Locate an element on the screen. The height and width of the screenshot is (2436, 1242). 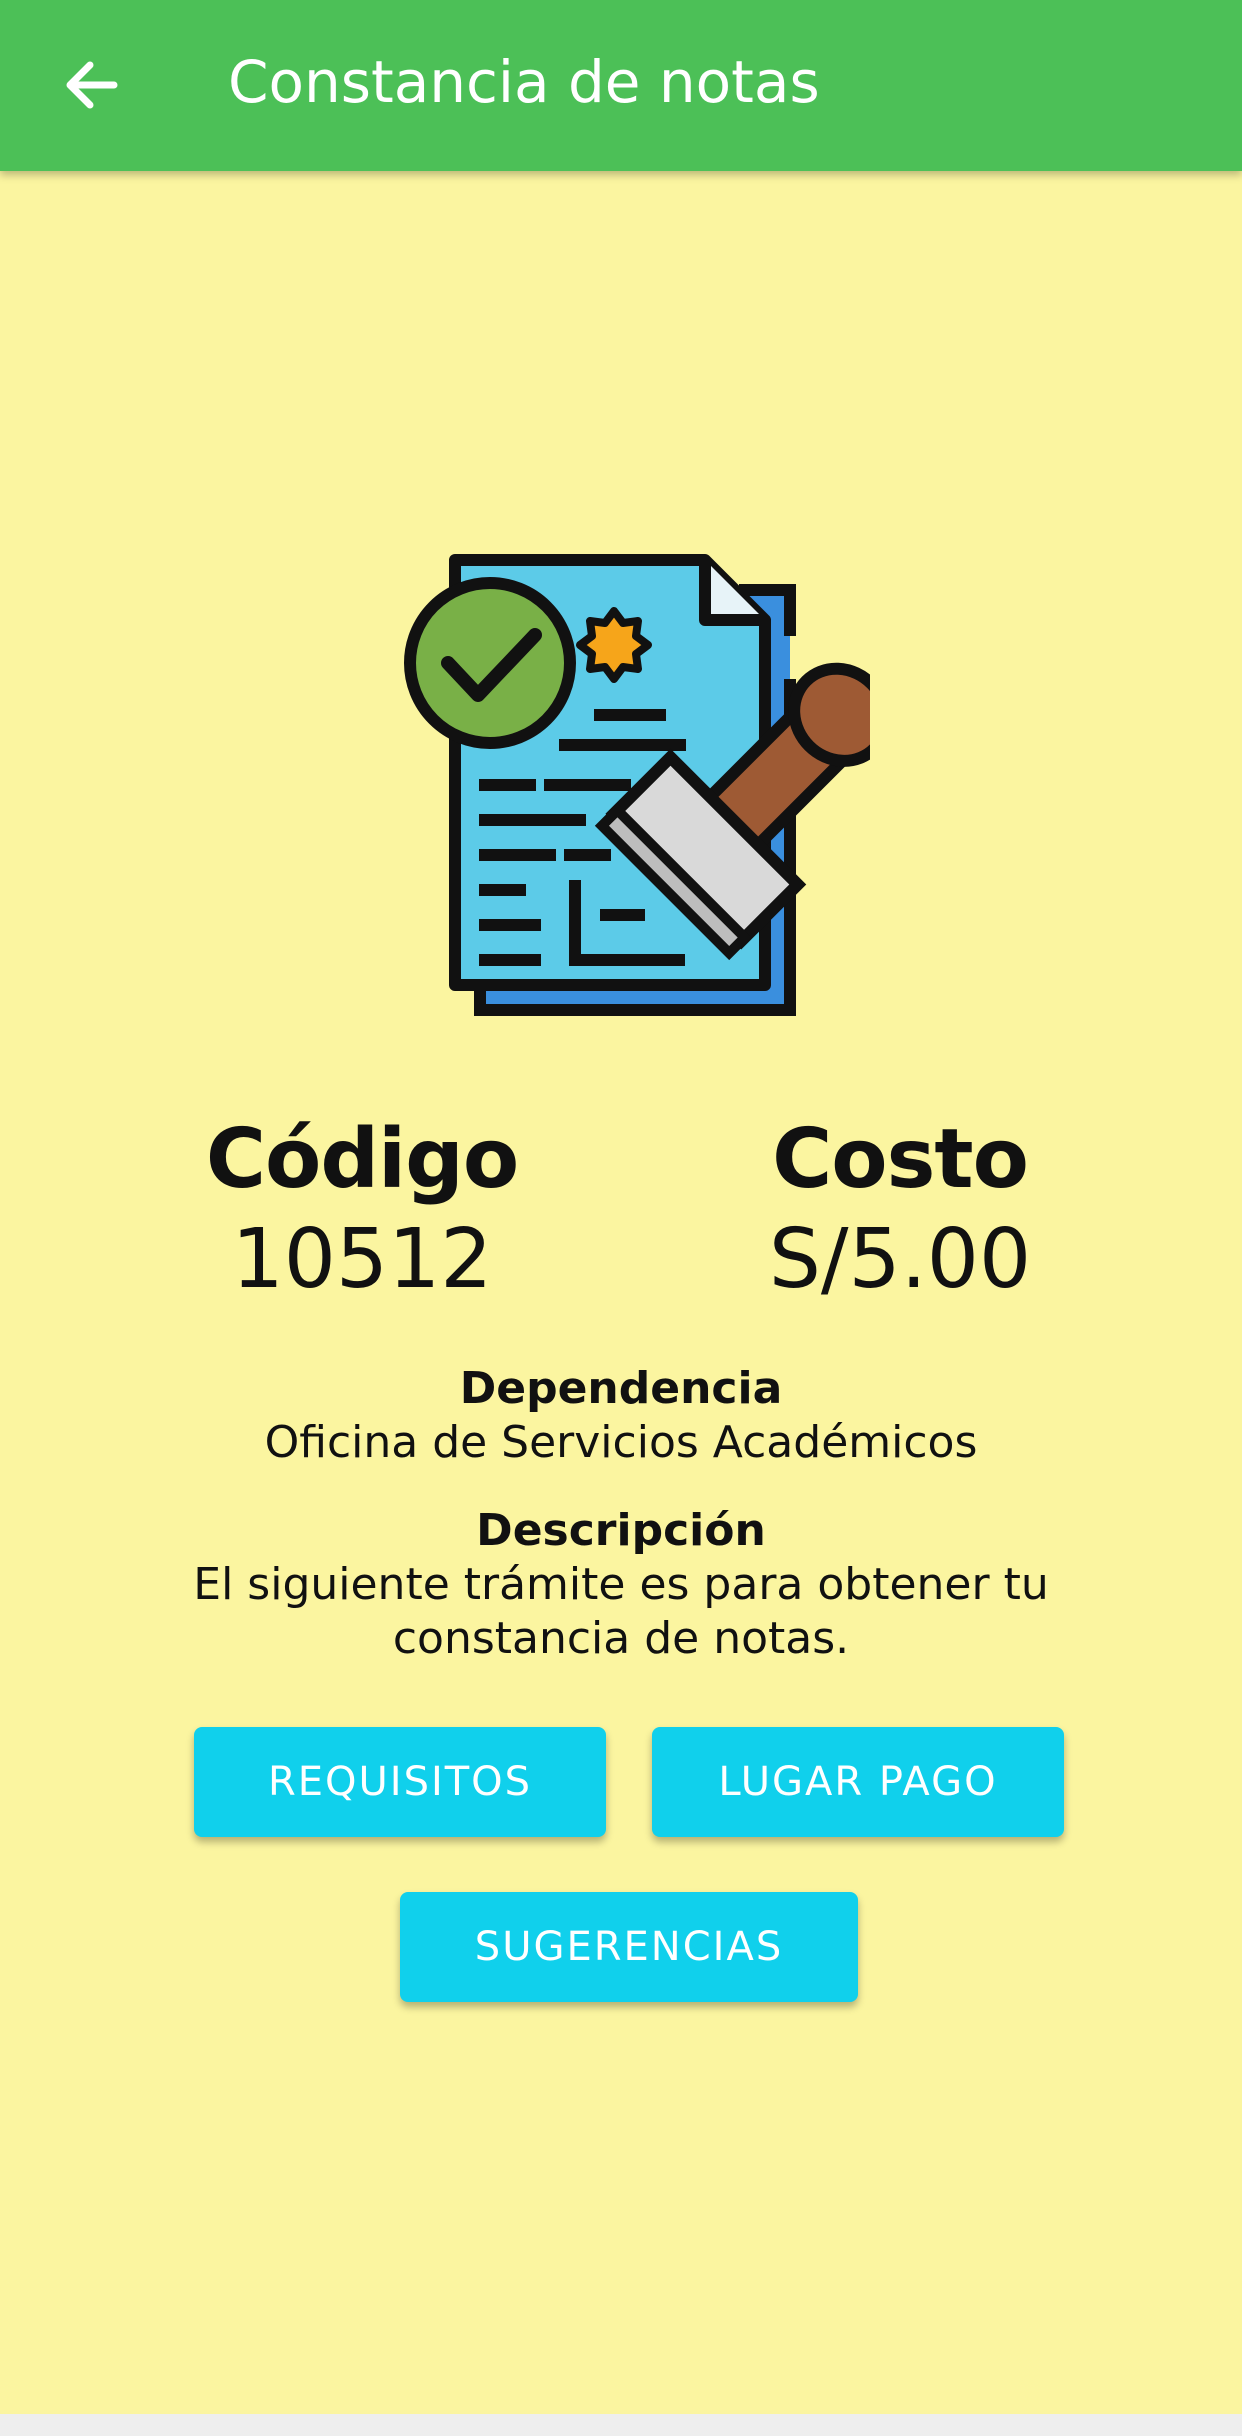
codigo-label: Código is located at coordinates (362, 1159).